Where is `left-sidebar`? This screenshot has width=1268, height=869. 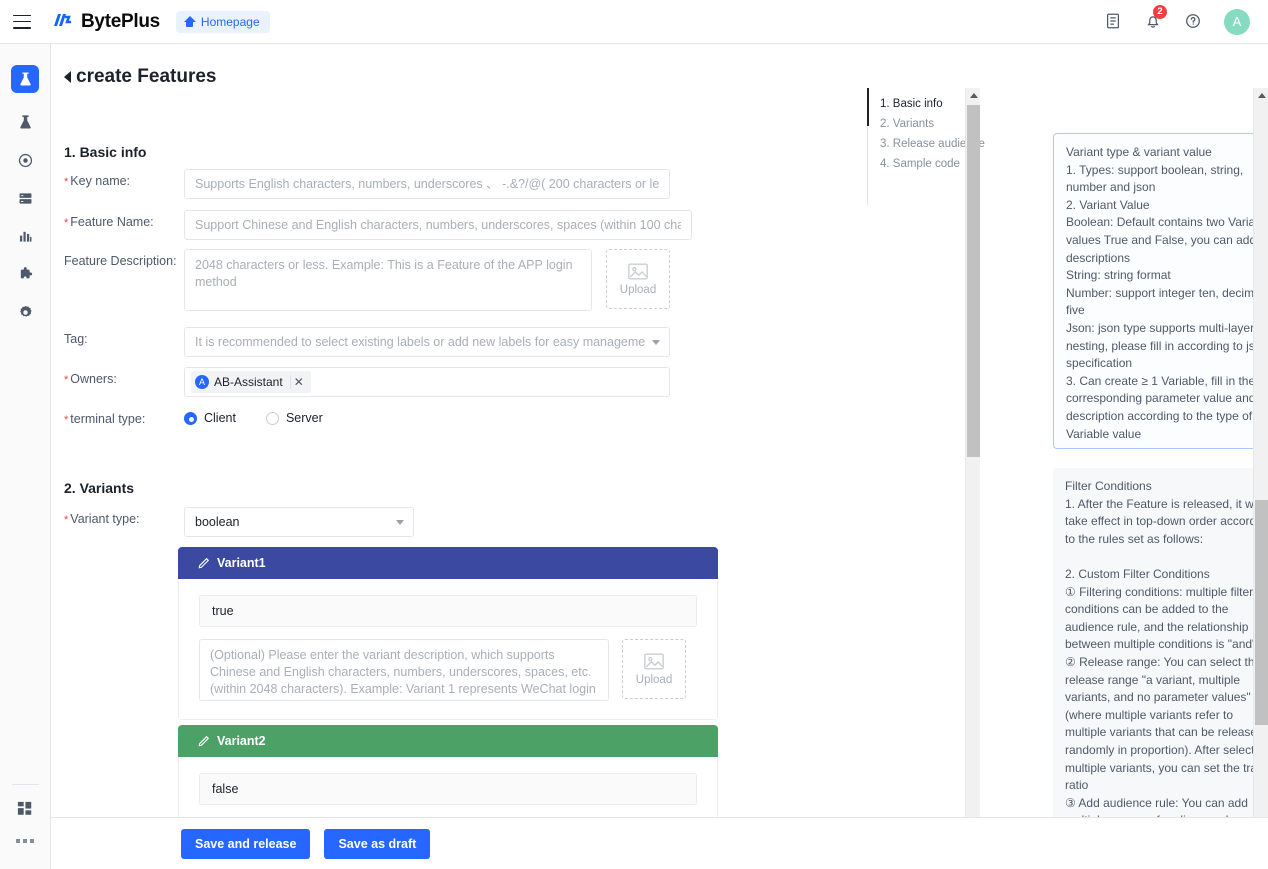 left-sidebar is located at coordinates (25, 456).